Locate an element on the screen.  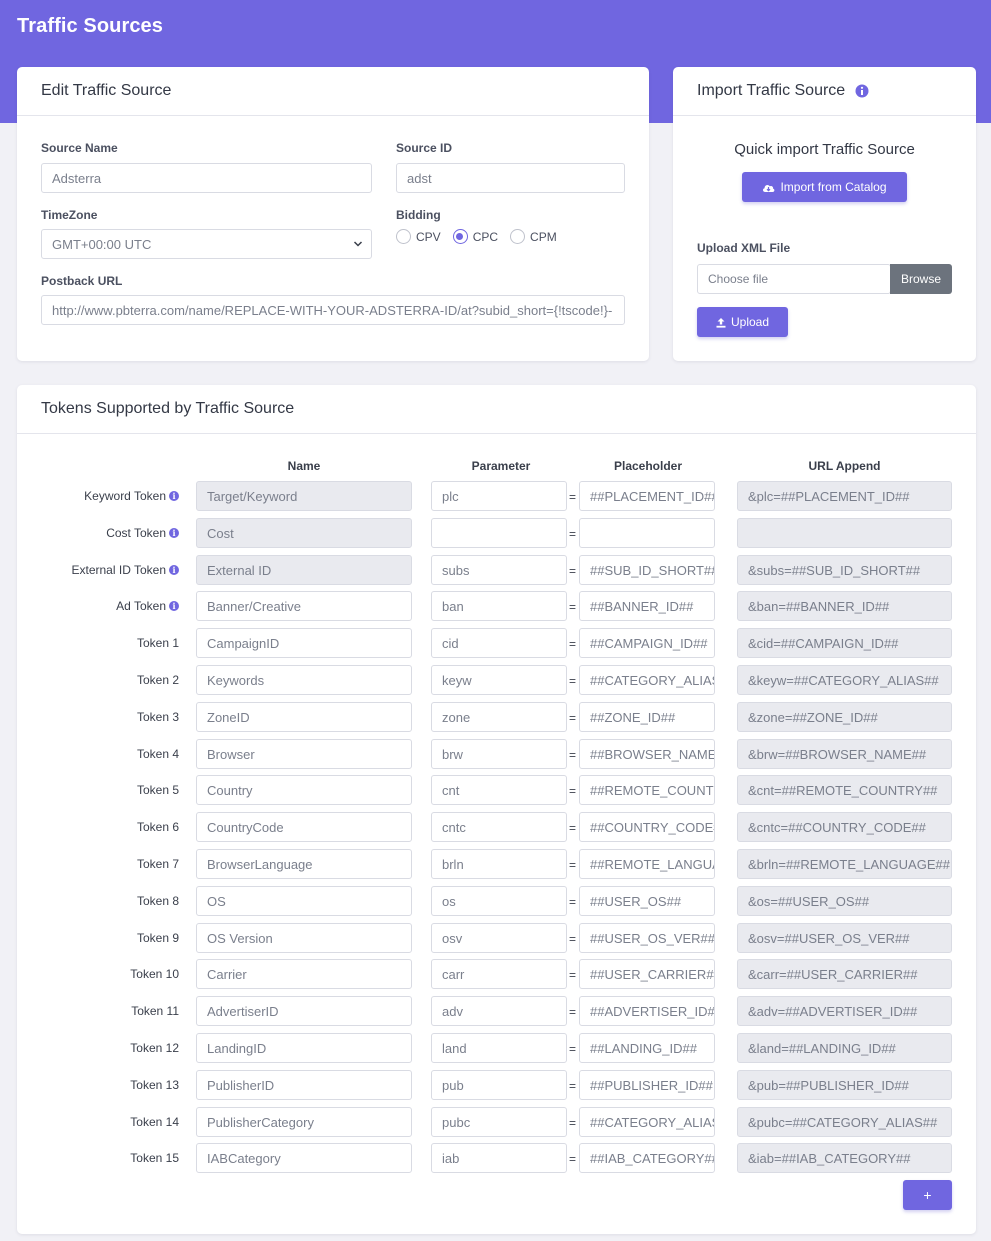
token-parameter-input: subs is located at coordinates (499, 570).